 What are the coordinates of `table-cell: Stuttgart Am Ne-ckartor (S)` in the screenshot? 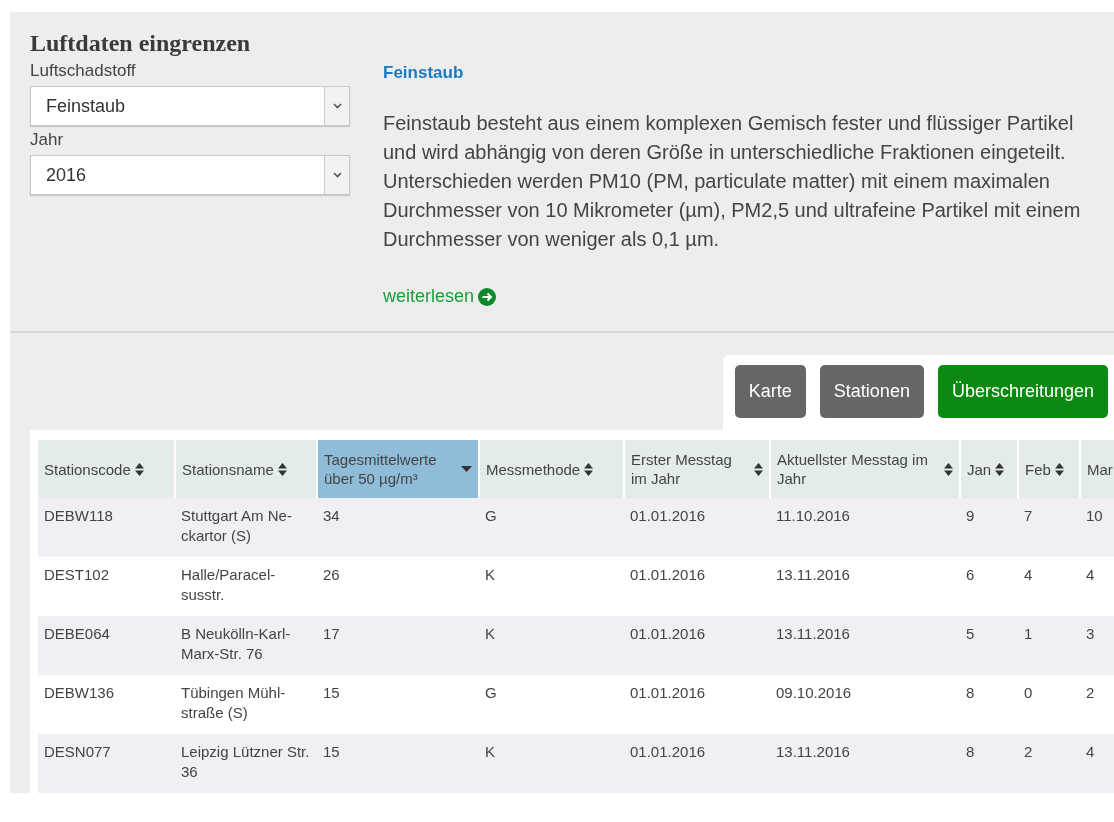 It's located at (246, 527).